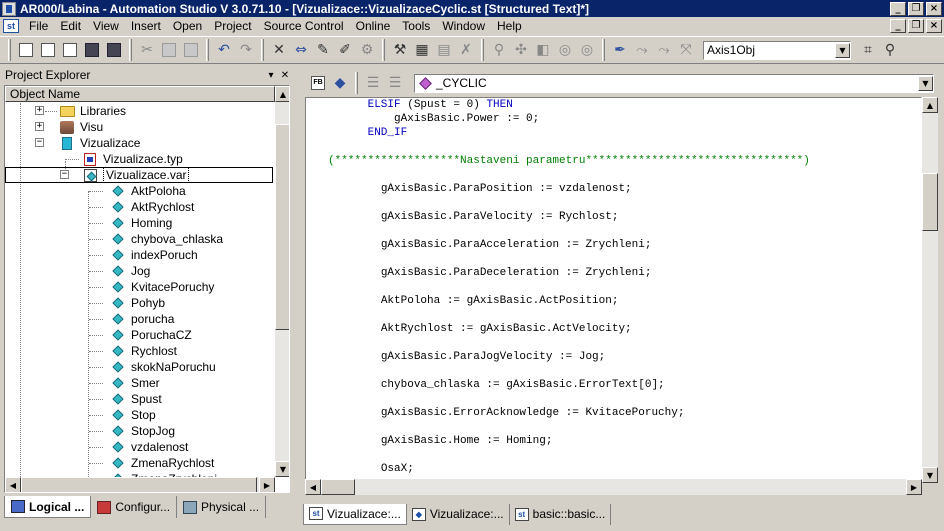  I want to click on menu-view: View, so click(106, 26).